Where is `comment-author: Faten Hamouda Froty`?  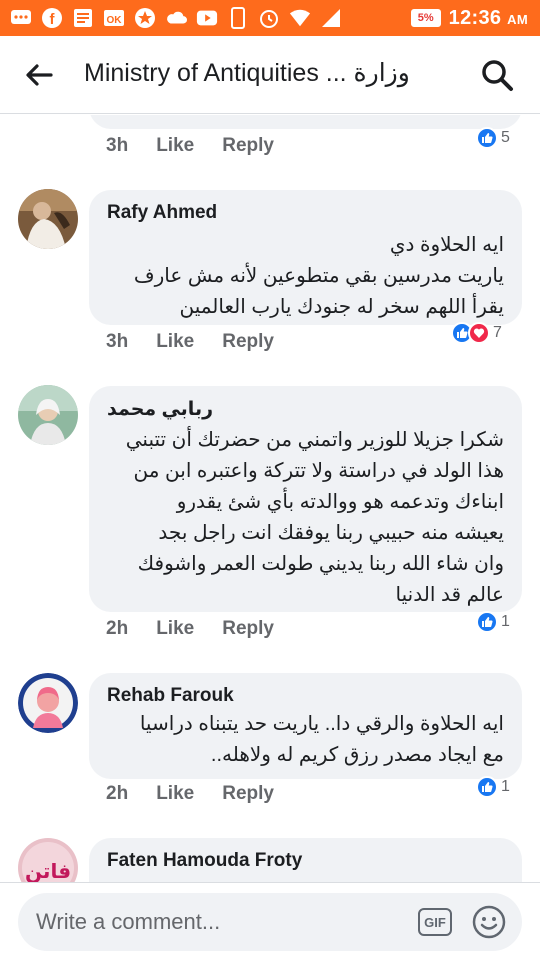 comment-author: Faten Hamouda Froty is located at coordinates (305, 861).